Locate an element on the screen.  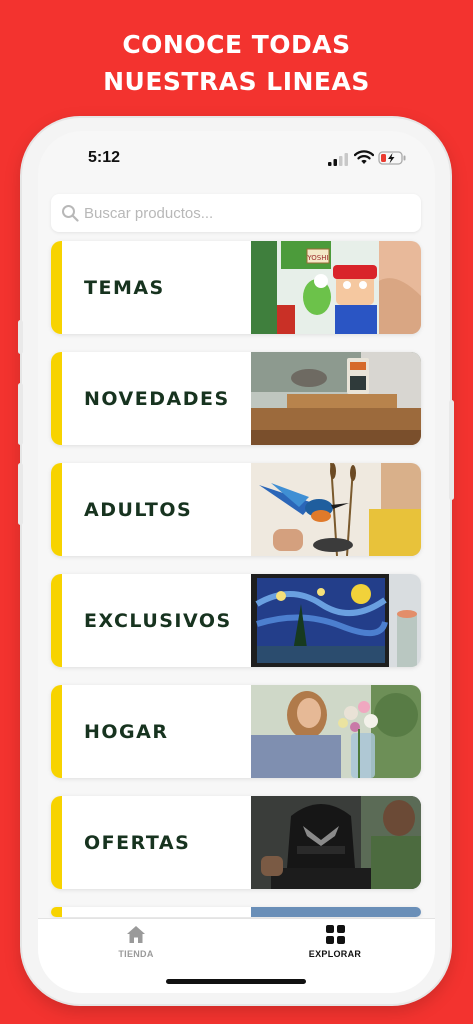
category-card-ofertas: OFERTAS is located at coordinates (236, 842).